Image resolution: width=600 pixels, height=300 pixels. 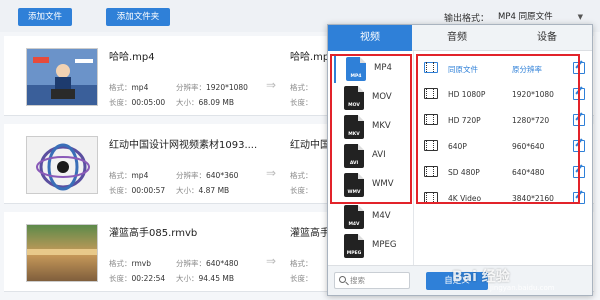 I want to click on file-resolution: 分辨率：1920*1080, so click(x=212, y=87).